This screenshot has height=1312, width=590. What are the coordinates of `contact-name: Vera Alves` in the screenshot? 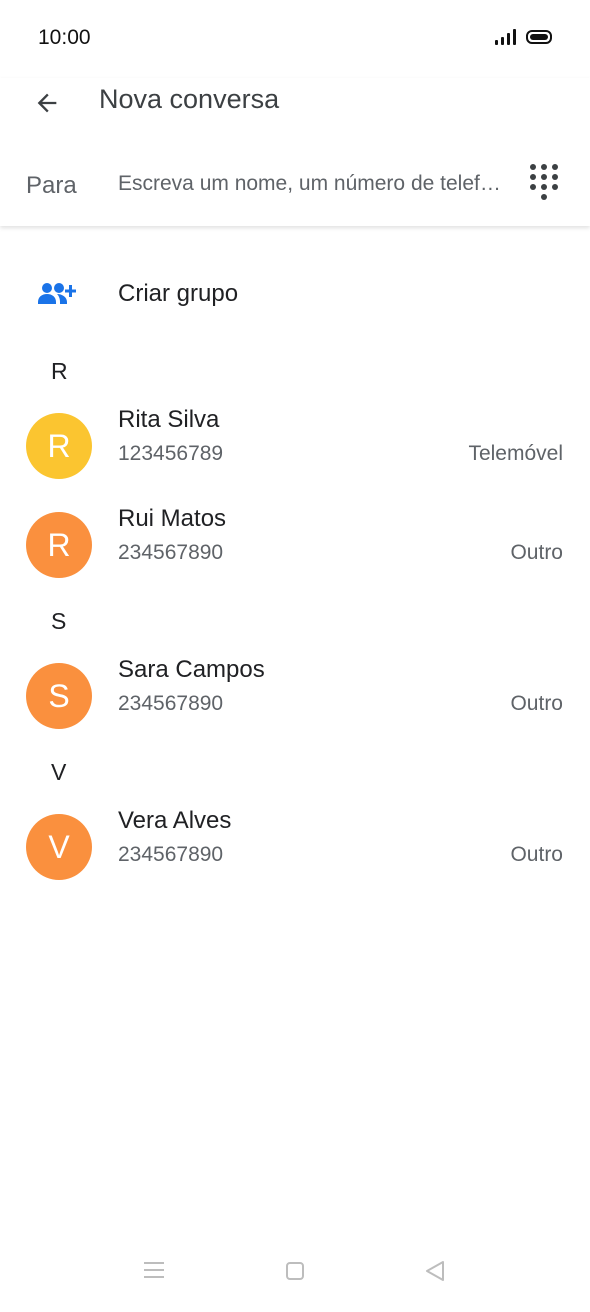 It's located at (175, 820).